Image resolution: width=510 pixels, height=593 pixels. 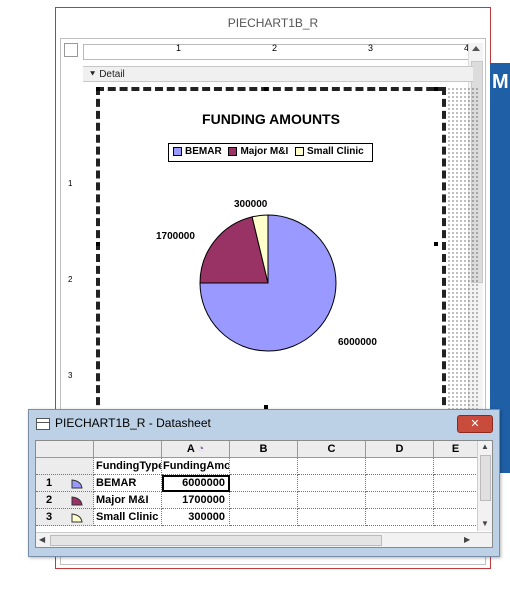 What do you see at coordinates (128, 466) in the screenshot?
I see `header-cell-funding-type: FundingType` at bounding box center [128, 466].